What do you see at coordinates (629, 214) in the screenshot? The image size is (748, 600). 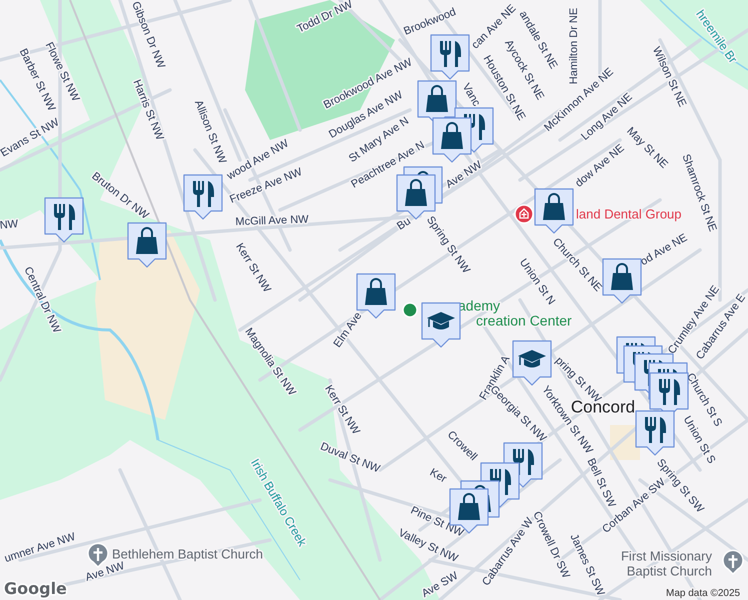 I see `place-label: land Dental Group` at bounding box center [629, 214].